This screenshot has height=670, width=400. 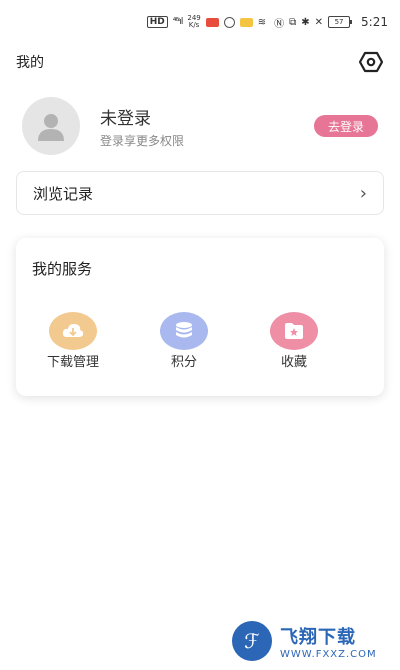 What do you see at coordinates (346, 126) in the screenshot?
I see `login-button: 去登录` at bounding box center [346, 126].